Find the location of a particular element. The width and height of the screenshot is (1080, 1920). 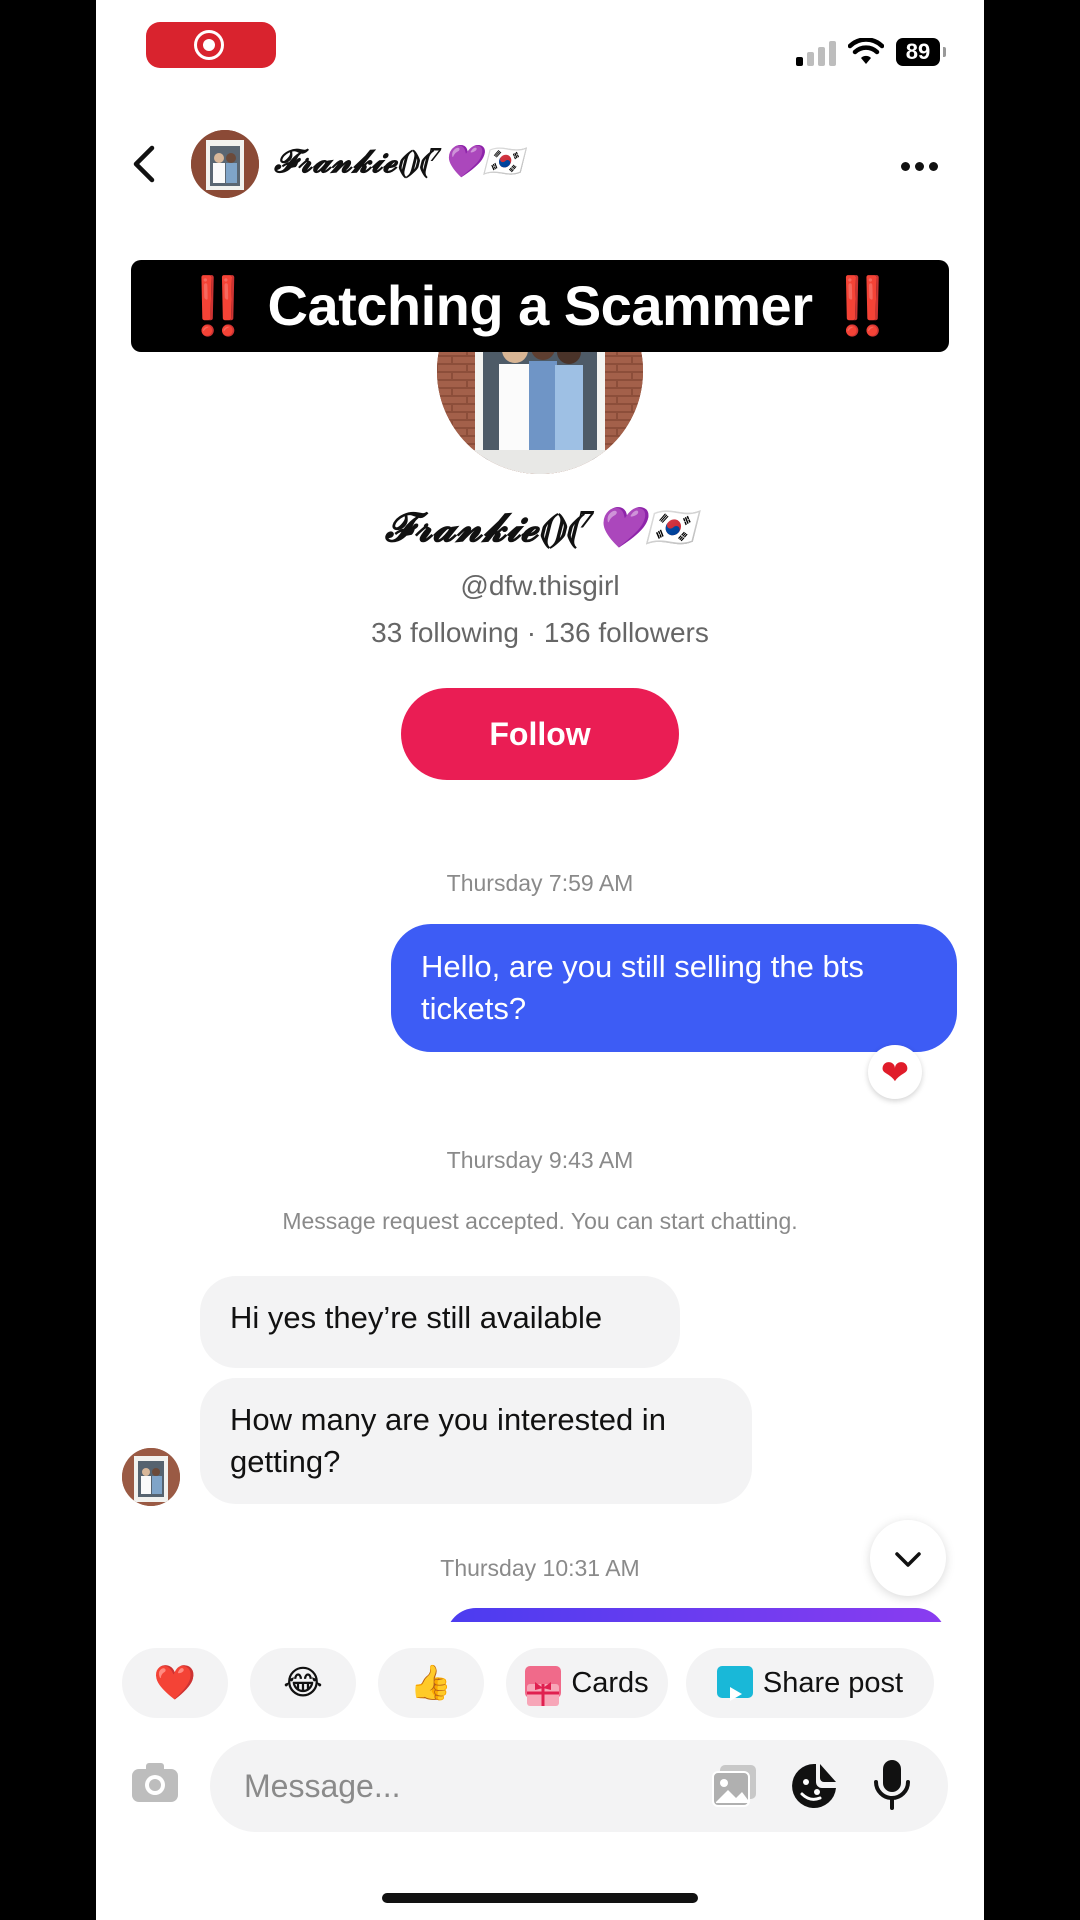

follow-button: Follow is located at coordinates (540, 734).